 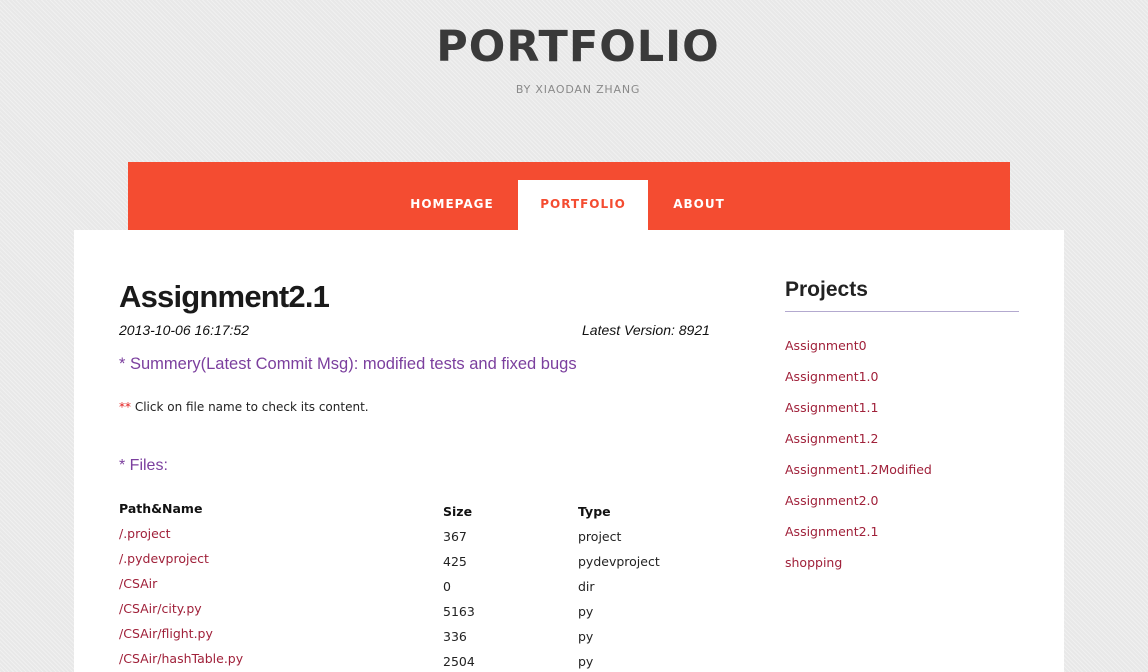 What do you see at coordinates (646, 330) in the screenshot?
I see `post-version: Latest Version: 8921` at bounding box center [646, 330].